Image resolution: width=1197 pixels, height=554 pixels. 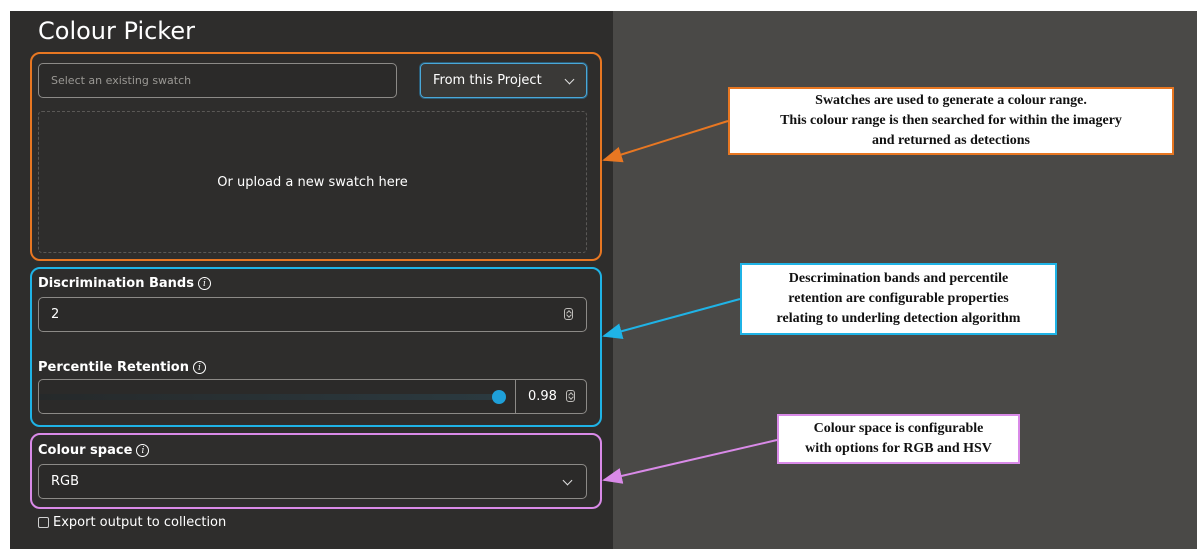 I want to click on annotation-line: retention are configurable properties, so click(x=898, y=298).